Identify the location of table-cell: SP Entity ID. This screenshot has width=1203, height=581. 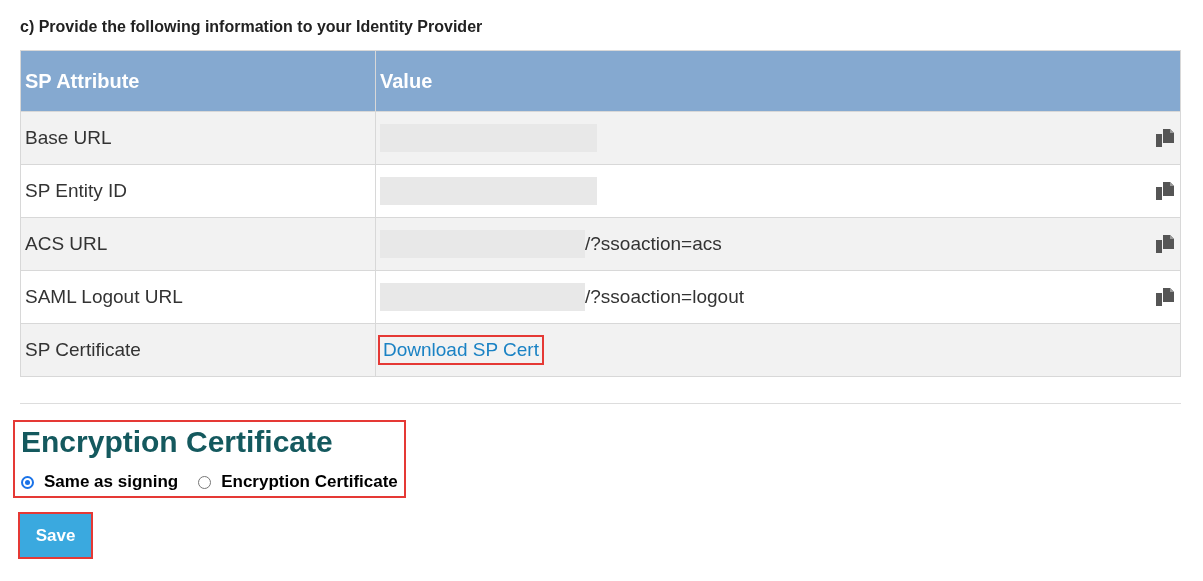
(198, 191).